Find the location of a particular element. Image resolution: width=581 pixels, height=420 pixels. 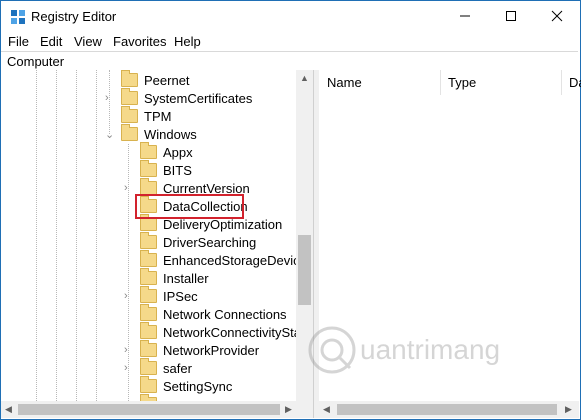

menu-edit: Edit is located at coordinates (51, 41).